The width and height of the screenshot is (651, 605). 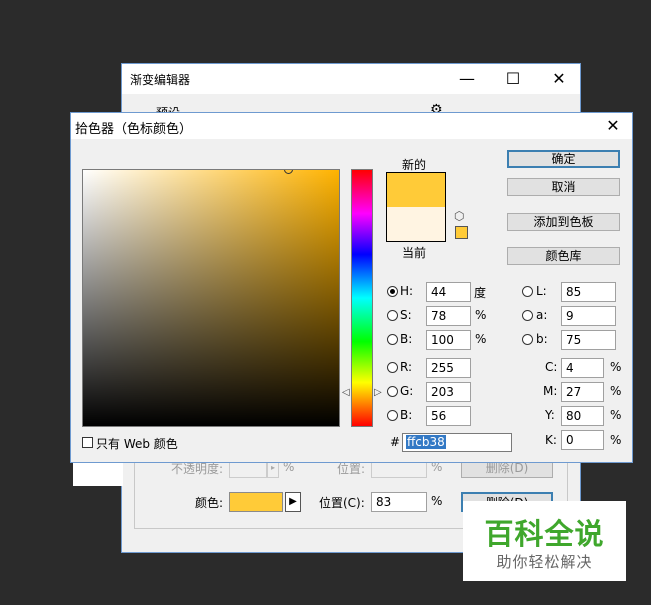 What do you see at coordinates (342, 503) in the screenshot?
I see `position-label: 位置(C):` at bounding box center [342, 503].